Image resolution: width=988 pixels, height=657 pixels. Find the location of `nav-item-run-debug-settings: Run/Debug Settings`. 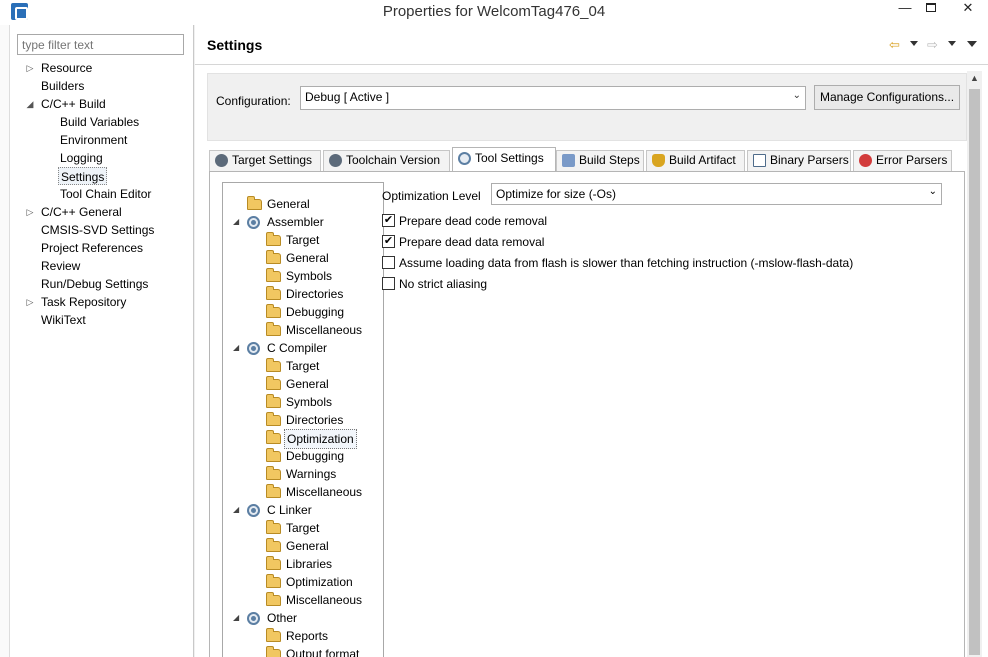

nav-item-run-debug-settings: Run/Debug Settings is located at coordinates (94, 284).